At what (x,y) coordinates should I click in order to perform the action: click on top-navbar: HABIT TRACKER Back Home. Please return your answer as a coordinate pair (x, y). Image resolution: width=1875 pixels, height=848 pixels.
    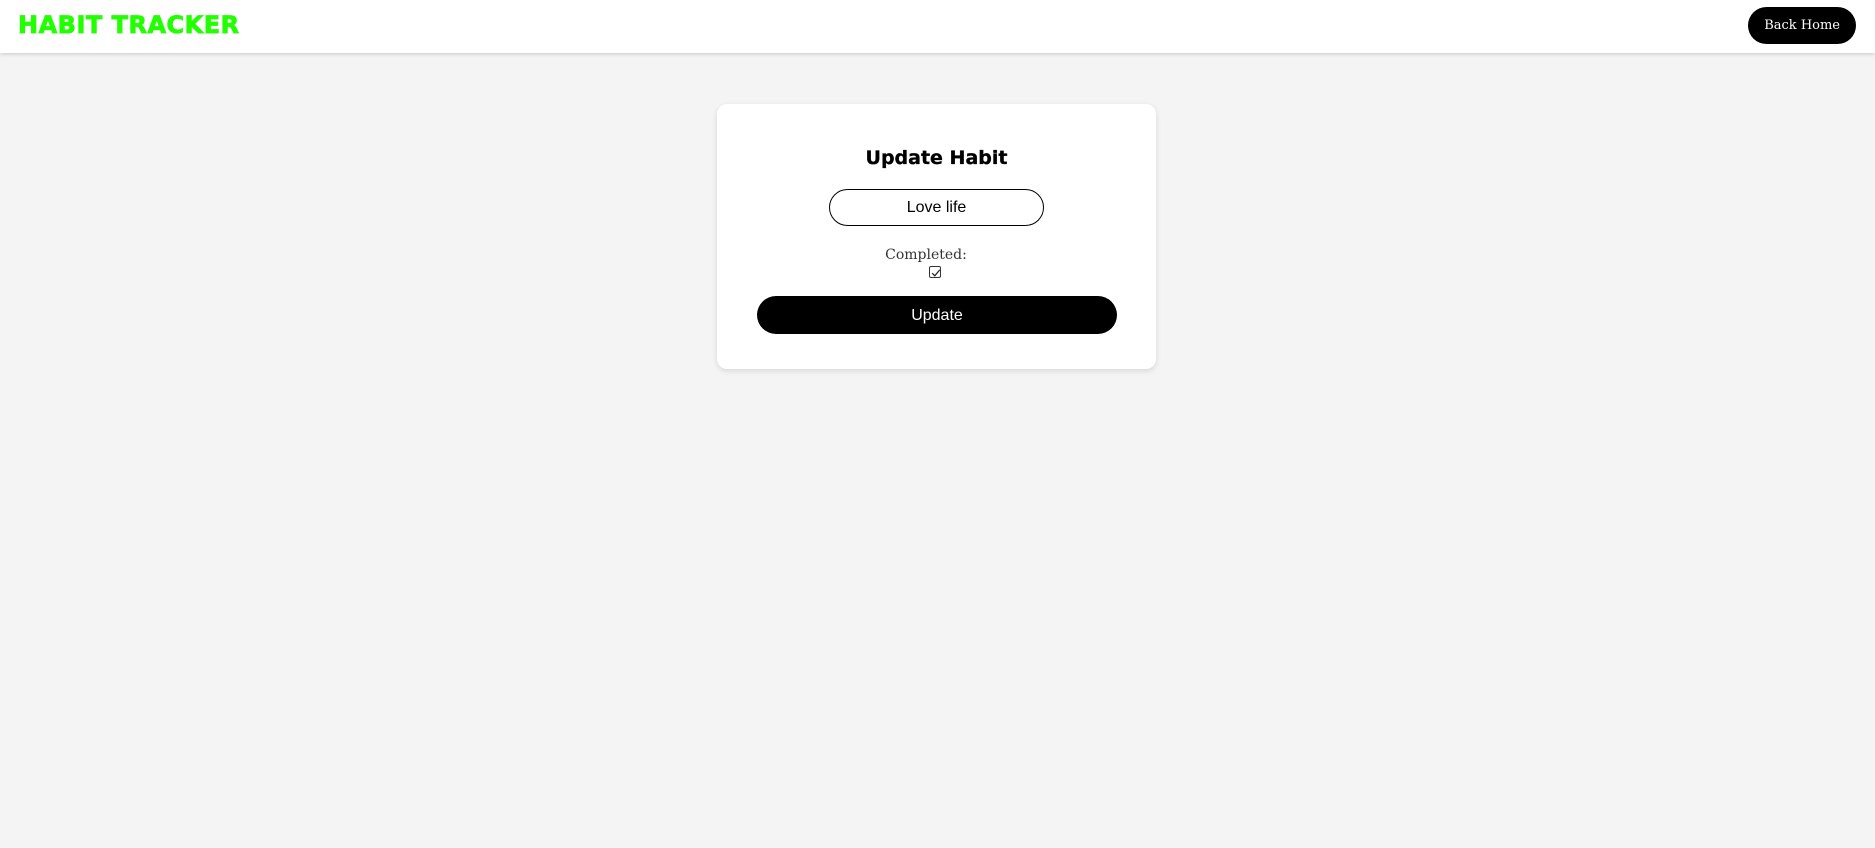
    Looking at the image, I should click on (937, 26).